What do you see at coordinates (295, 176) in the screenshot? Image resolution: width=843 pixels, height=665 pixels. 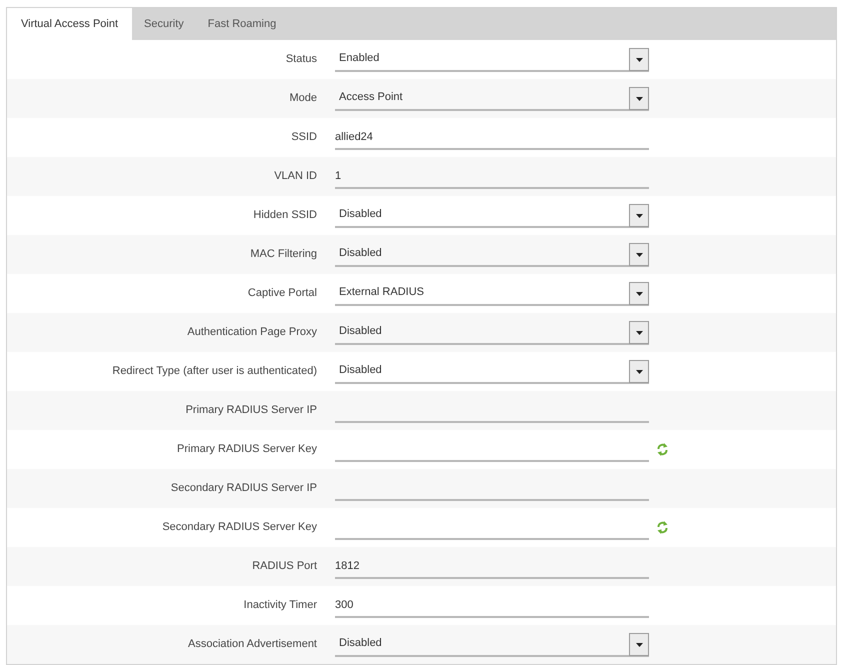 I see `field-label: VLAN ID` at bounding box center [295, 176].